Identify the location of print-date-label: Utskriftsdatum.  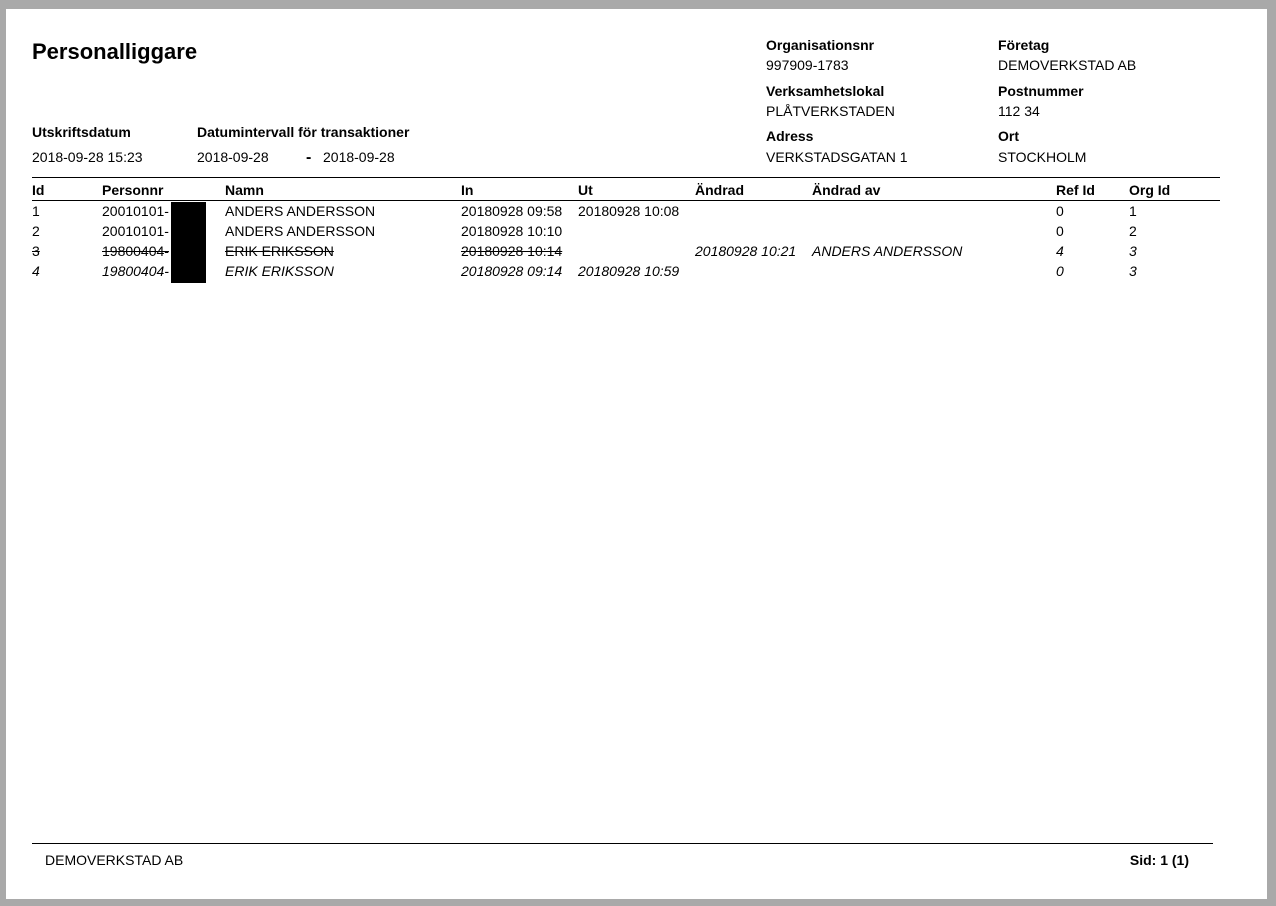
(81, 132).